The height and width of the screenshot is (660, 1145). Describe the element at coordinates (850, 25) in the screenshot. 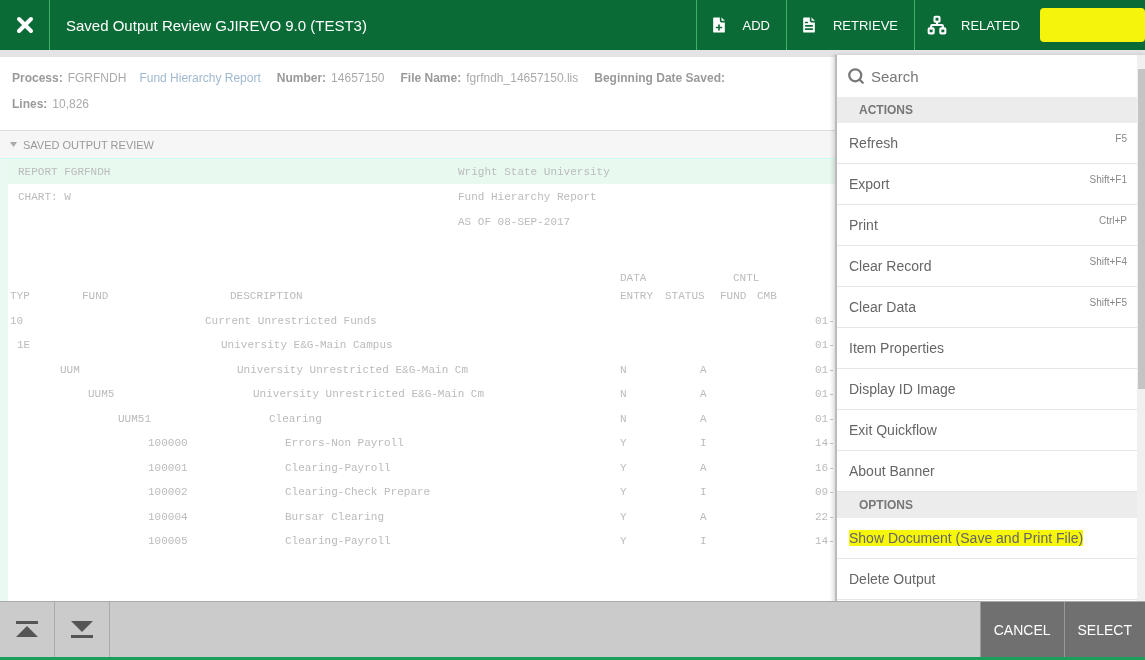

I see `toolbar-button: RETRIEVE` at that location.